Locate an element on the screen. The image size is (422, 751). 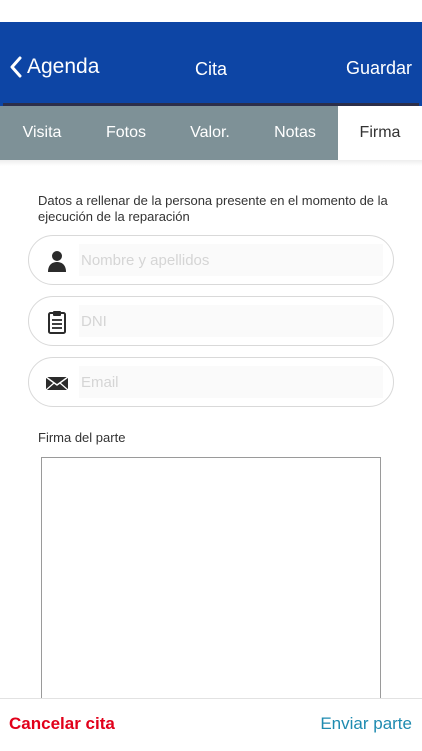
save-button: Guardar is located at coordinates (379, 68).